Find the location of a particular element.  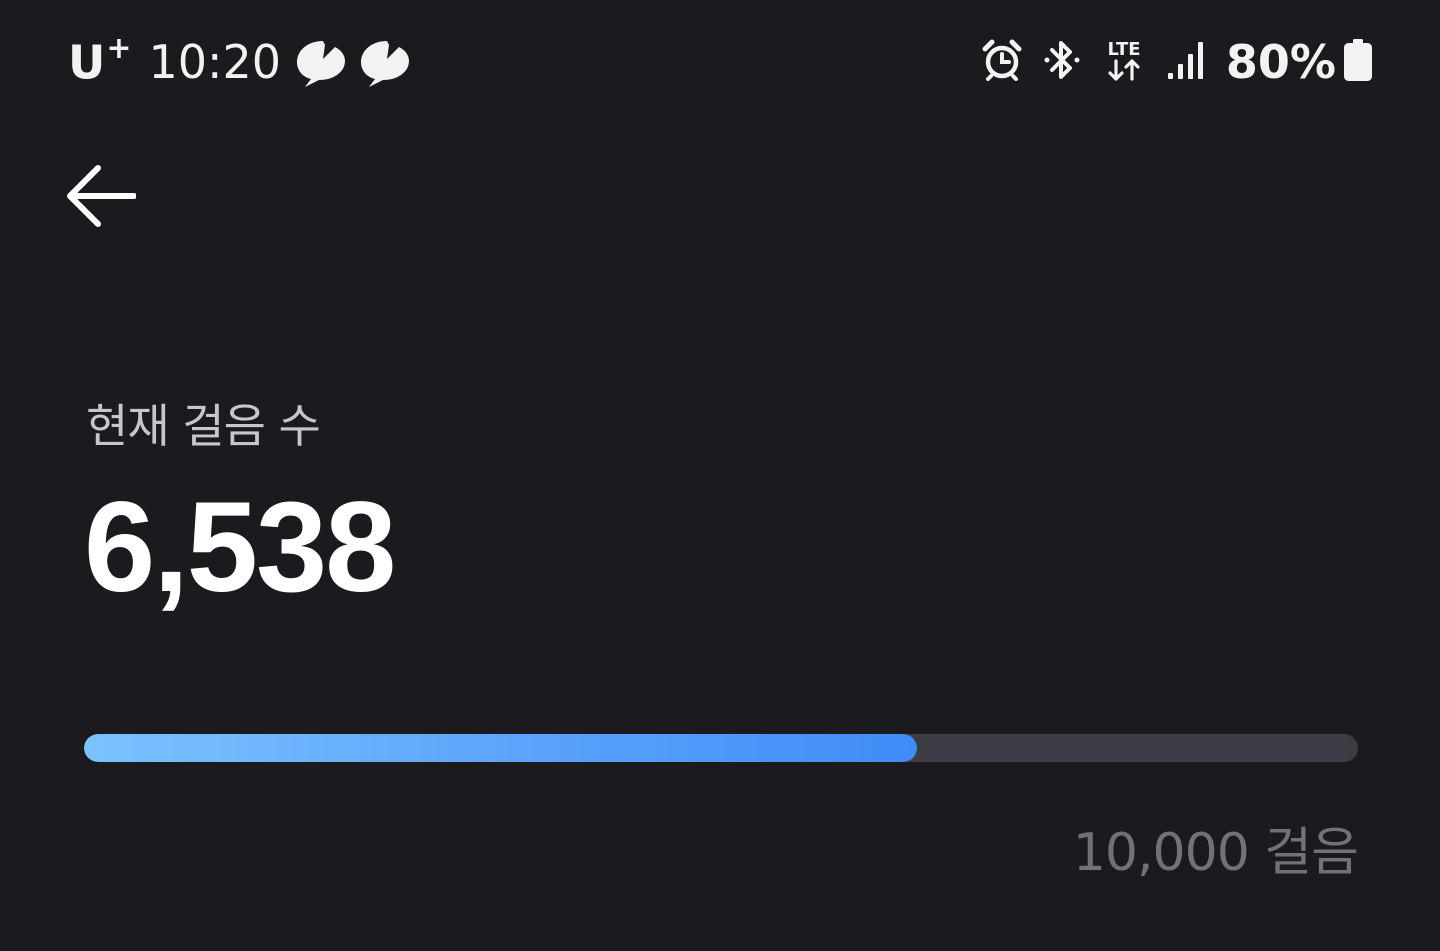

current-steps-label: 현재 걸음 수 is located at coordinates (203, 426).